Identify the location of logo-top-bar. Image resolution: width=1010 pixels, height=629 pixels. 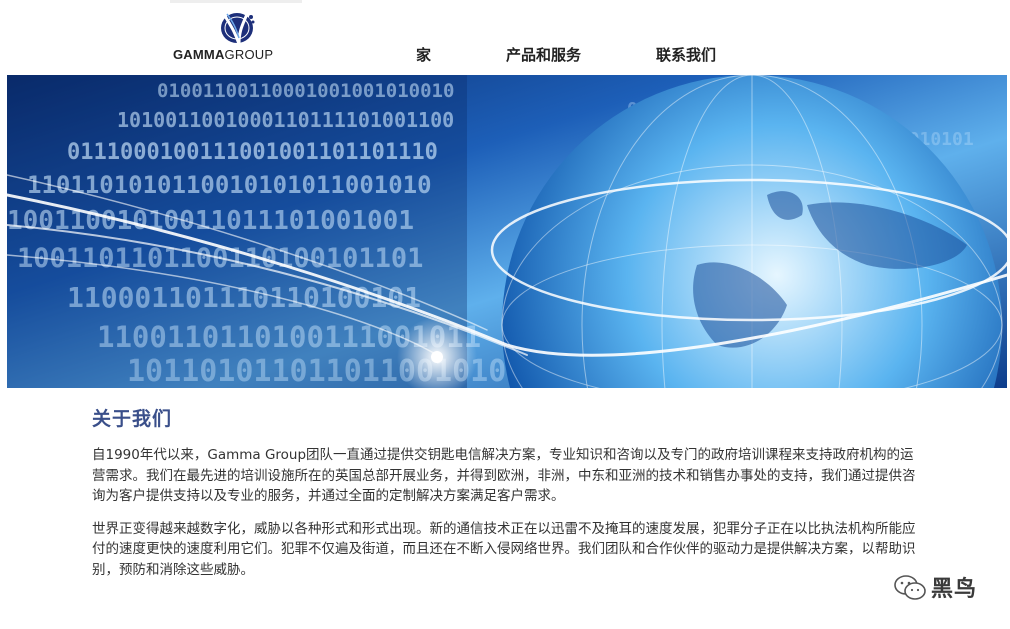
(236, 1).